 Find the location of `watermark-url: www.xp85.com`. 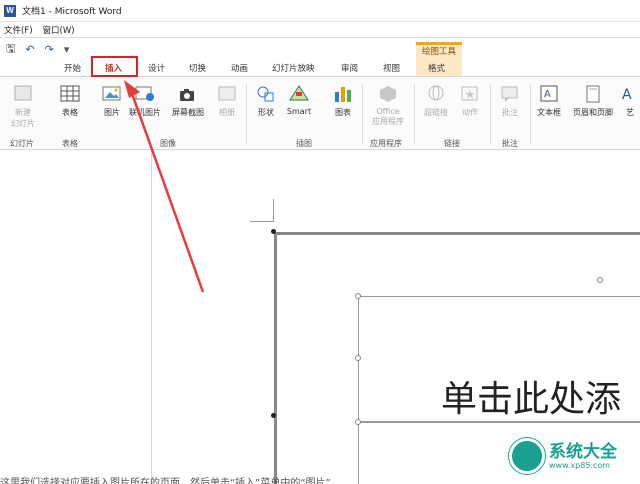

watermark-url: www.xp85.com is located at coordinates (580, 465).